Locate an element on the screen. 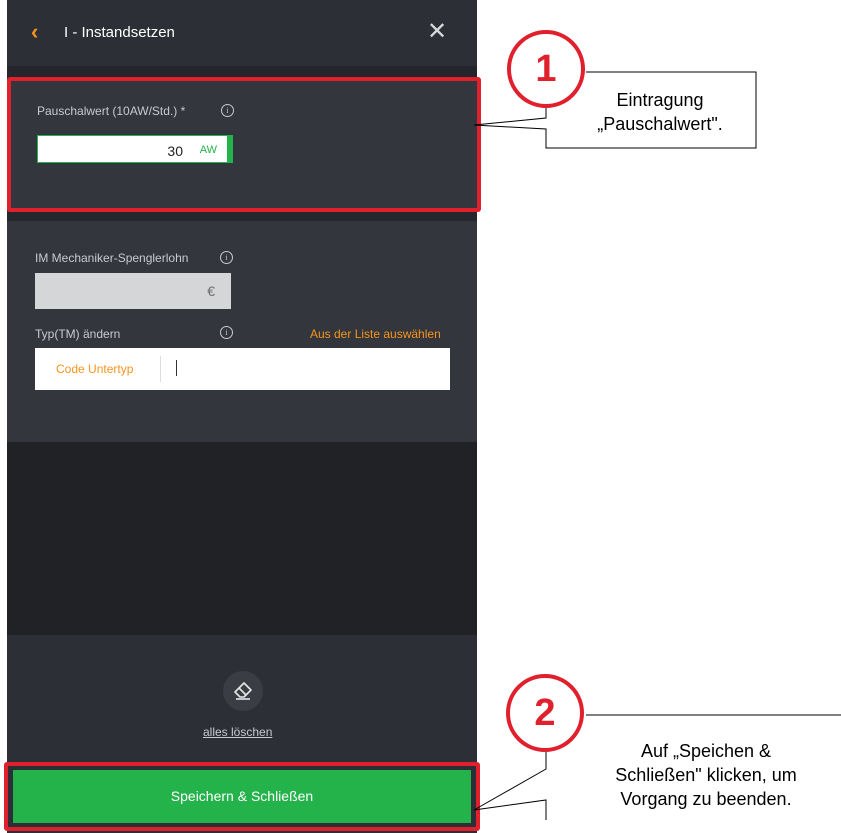 The height and width of the screenshot is (833, 841). callout-1-text: Eintragung „Pauschalwert". is located at coordinates (660, 112).